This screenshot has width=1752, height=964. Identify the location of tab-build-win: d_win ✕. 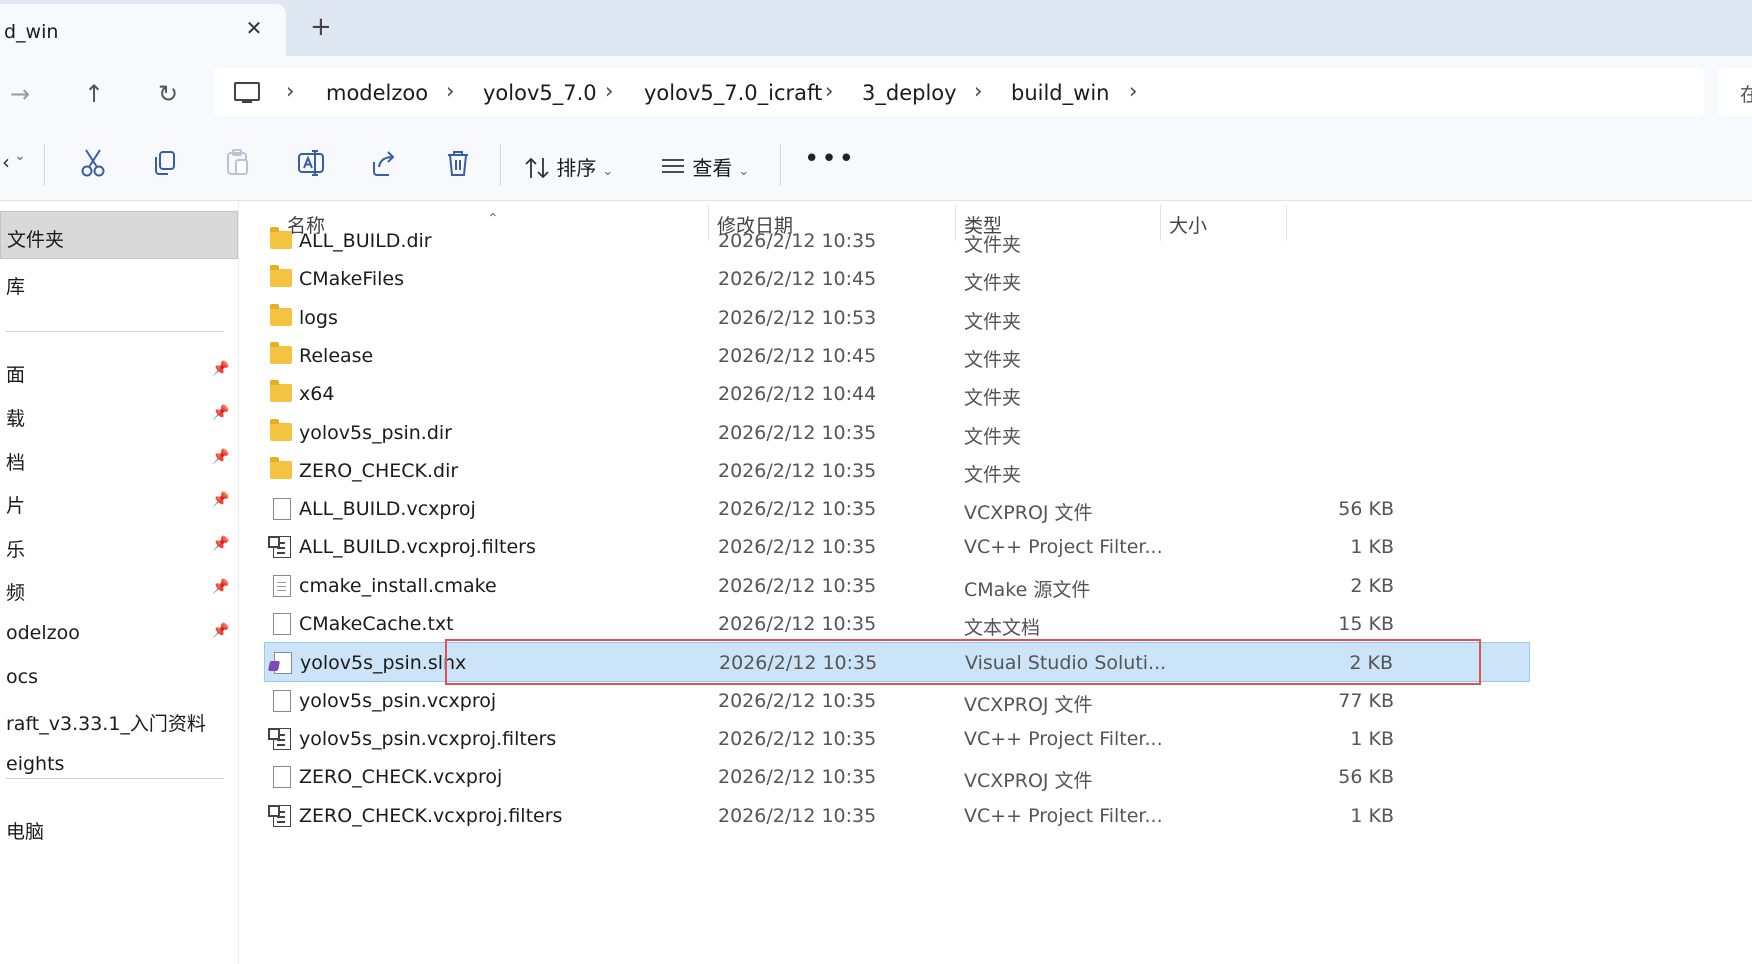
(143, 30).